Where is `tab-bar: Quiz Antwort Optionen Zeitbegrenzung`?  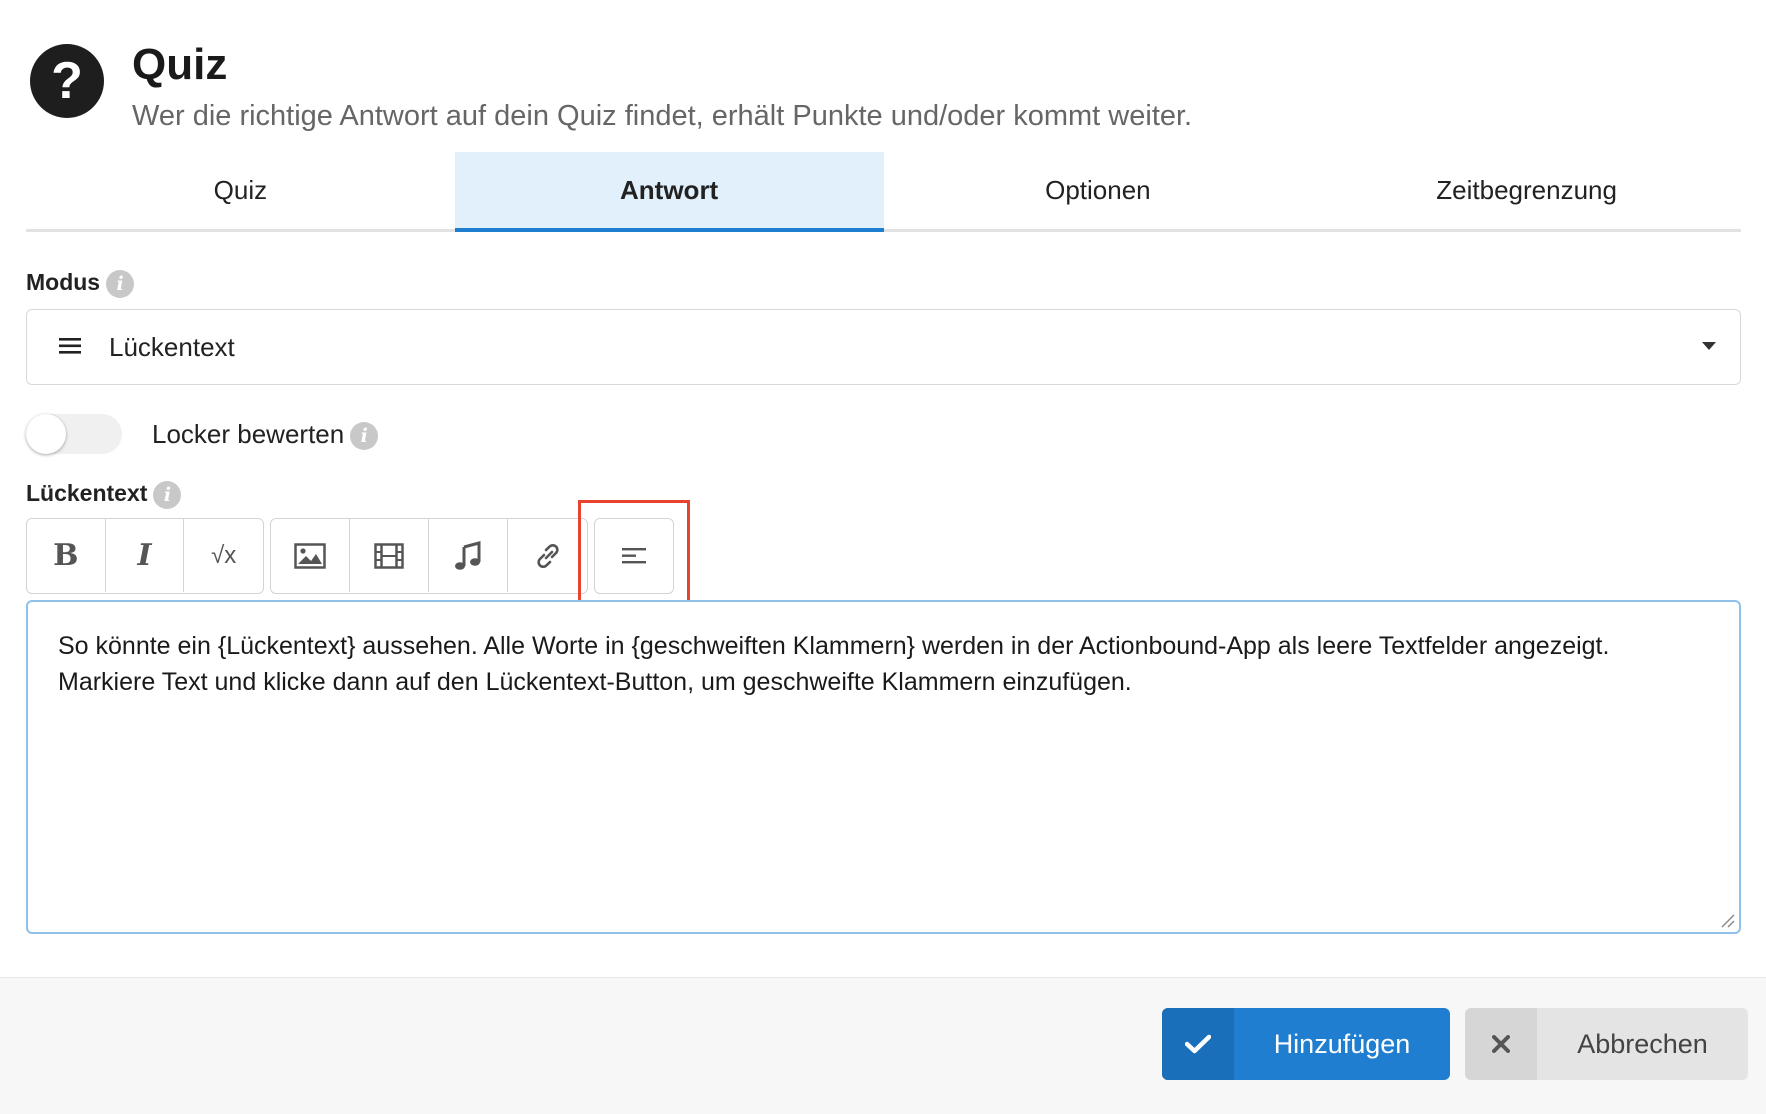
tab-bar: Quiz Antwort Optionen Zeitbegrenzung is located at coordinates (883, 192).